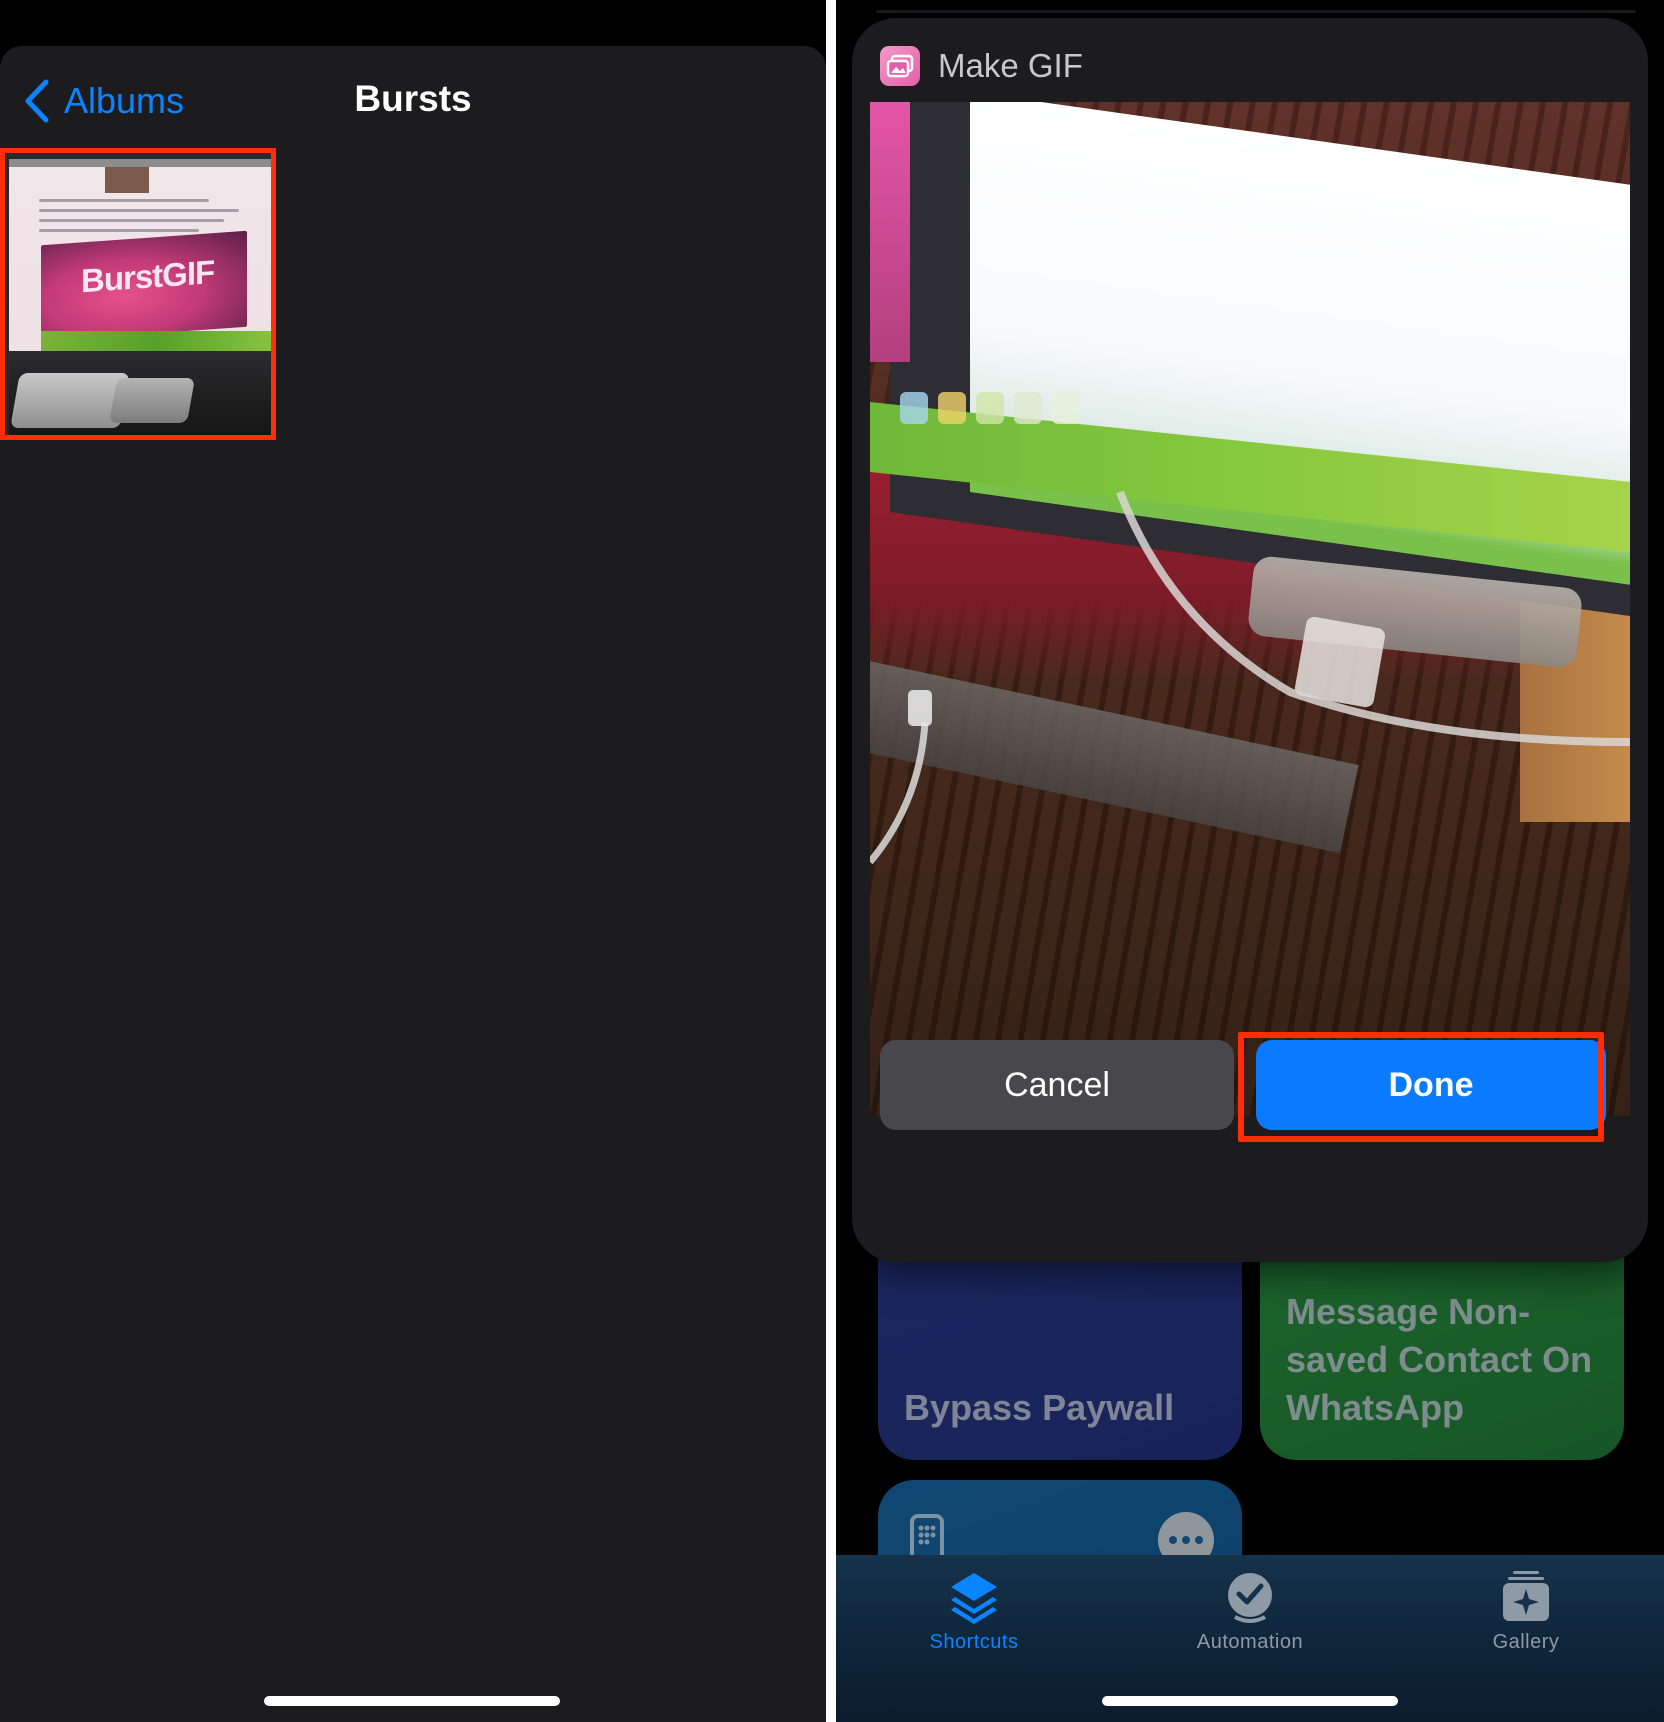 This screenshot has width=1664, height=1722. Describe the element at coordinates (1250, 1598) in the screenshot. I see `checkmark-clock-icon` at that location.